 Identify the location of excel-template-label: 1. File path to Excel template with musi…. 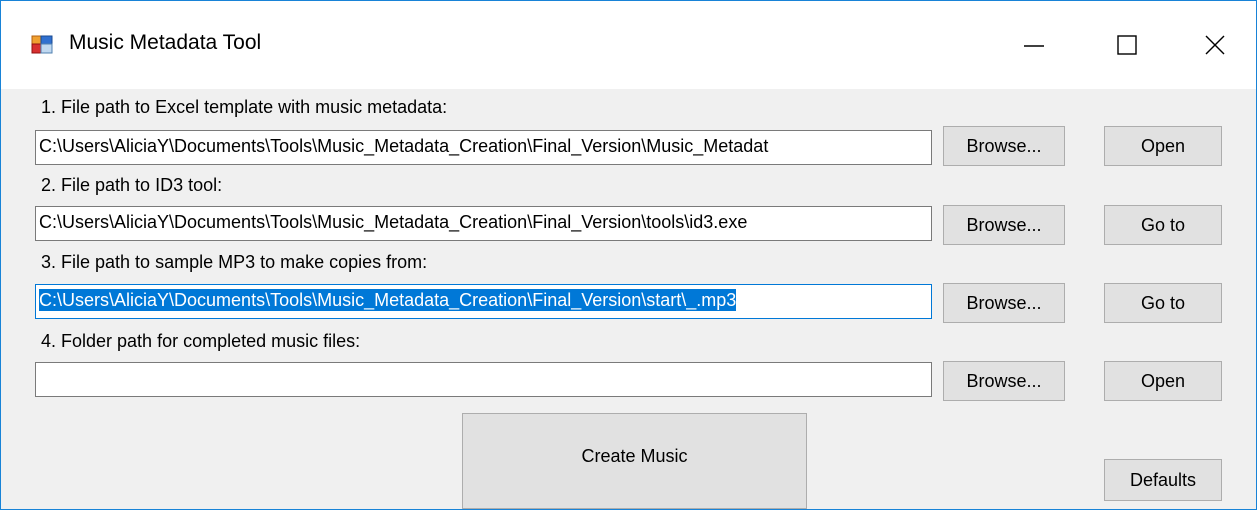
(244, 107).